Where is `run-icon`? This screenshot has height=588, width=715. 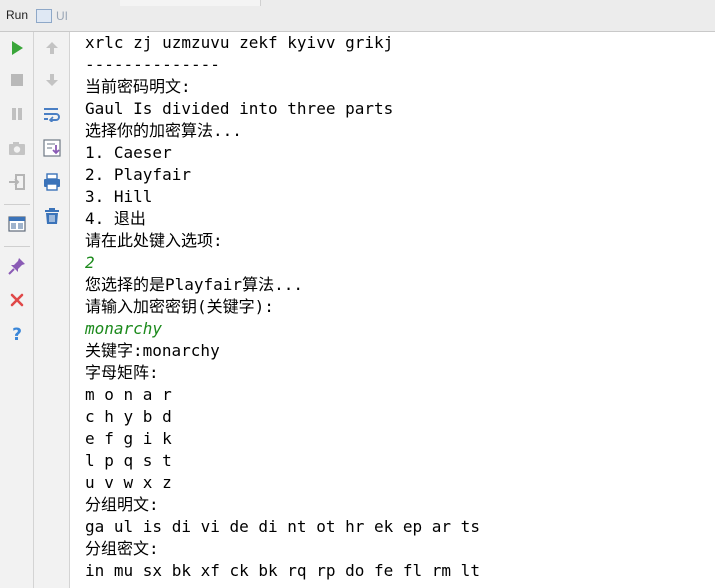
run-icon is located at coordinates (17, 48).